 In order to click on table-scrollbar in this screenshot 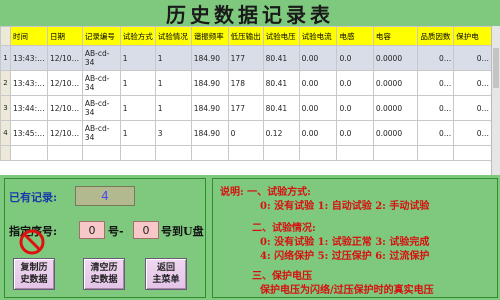, I will do `click(495, 100)`.